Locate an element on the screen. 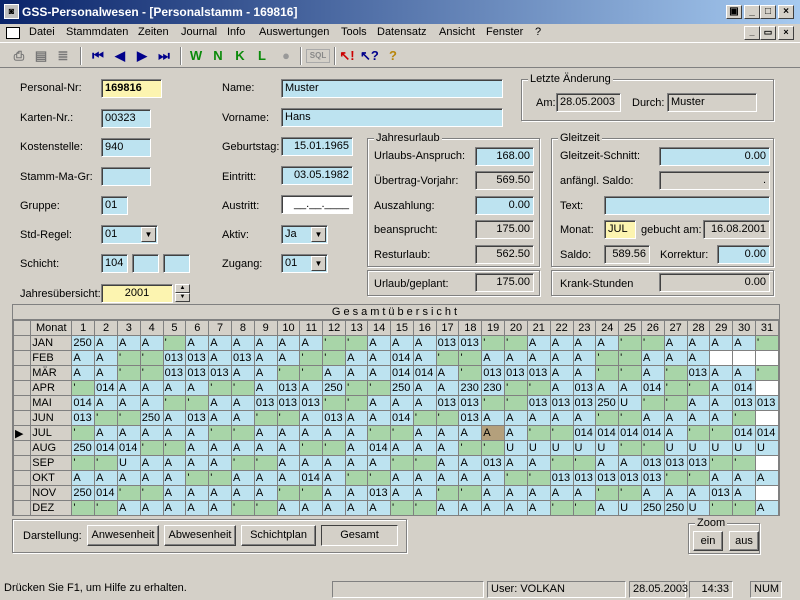 The image size is (800, 600). urlaubs-anspruch-field: 168.00 is located at coordinates (504, 156).